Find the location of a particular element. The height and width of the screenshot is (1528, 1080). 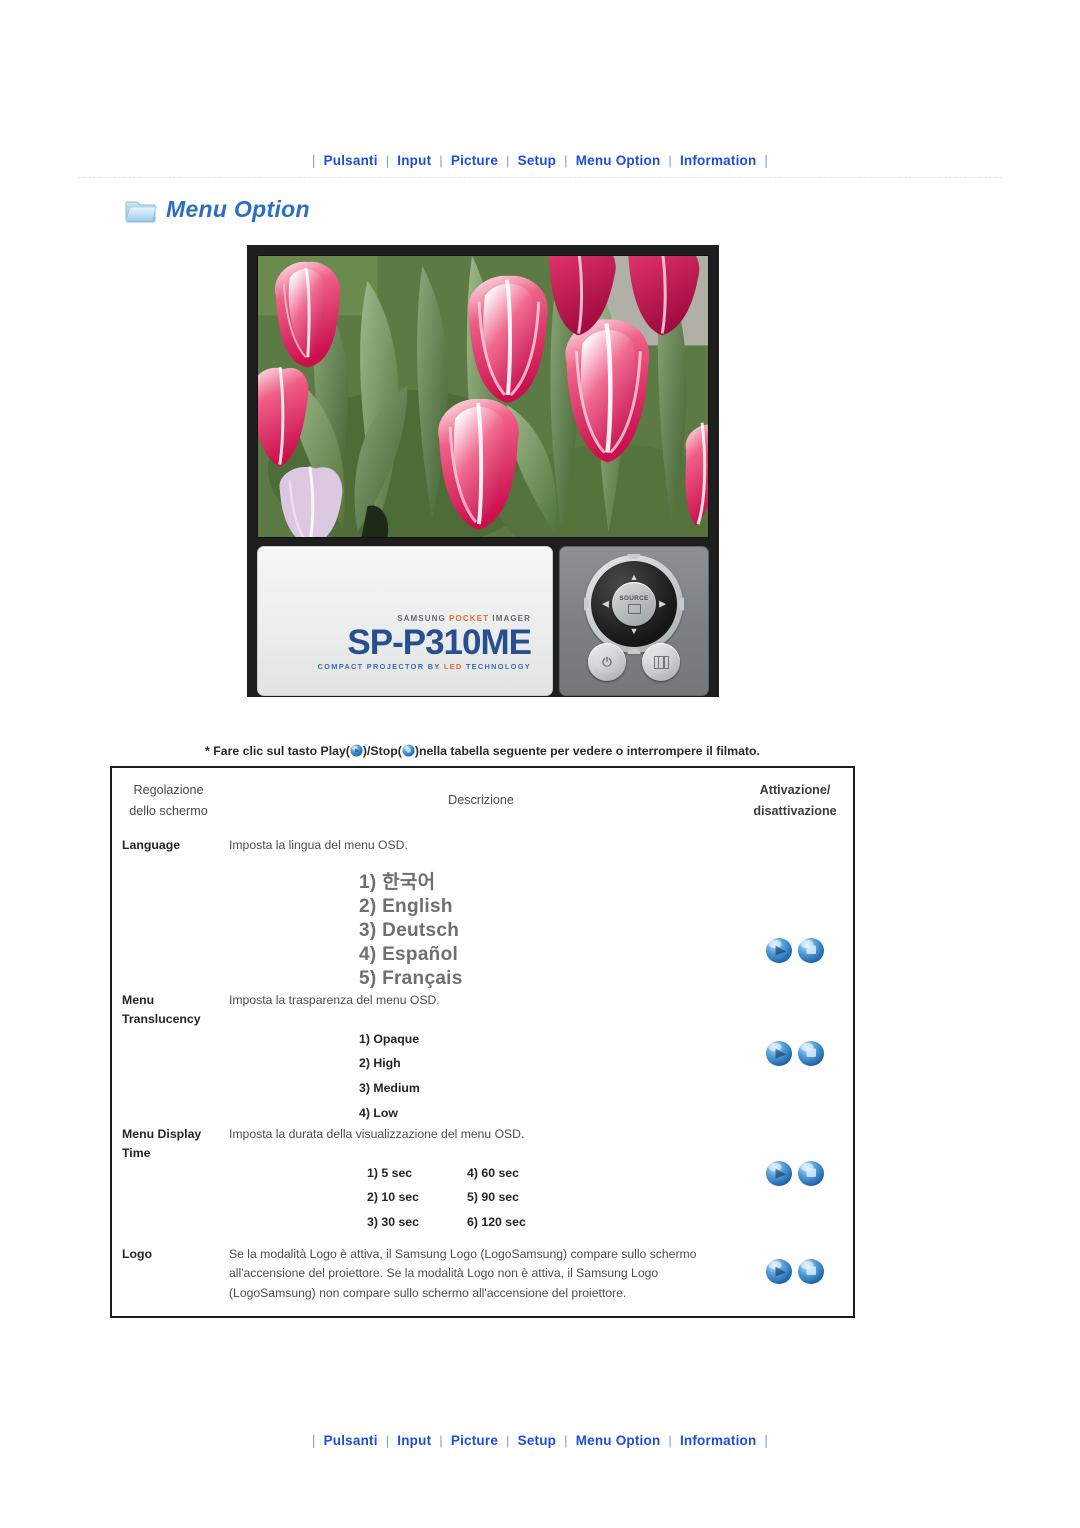

brand-imager-line: SAMSUNG POCKET IMAGER is located at coordinates (464, 618).